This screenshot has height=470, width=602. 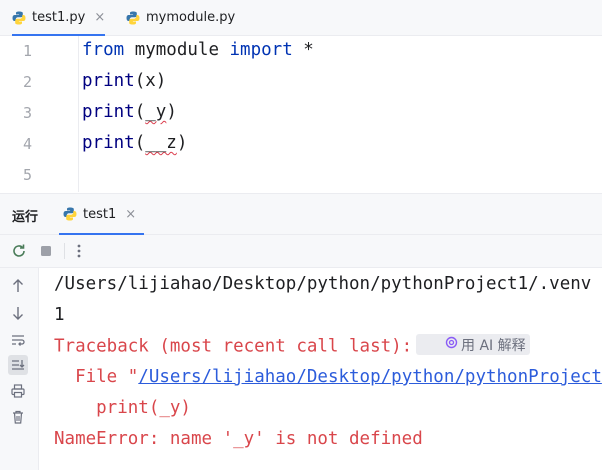 What do you see at coordinates (439, 344) in the screenshot?
I see `ai-assistant-icon` at bounding box center [439, 344].